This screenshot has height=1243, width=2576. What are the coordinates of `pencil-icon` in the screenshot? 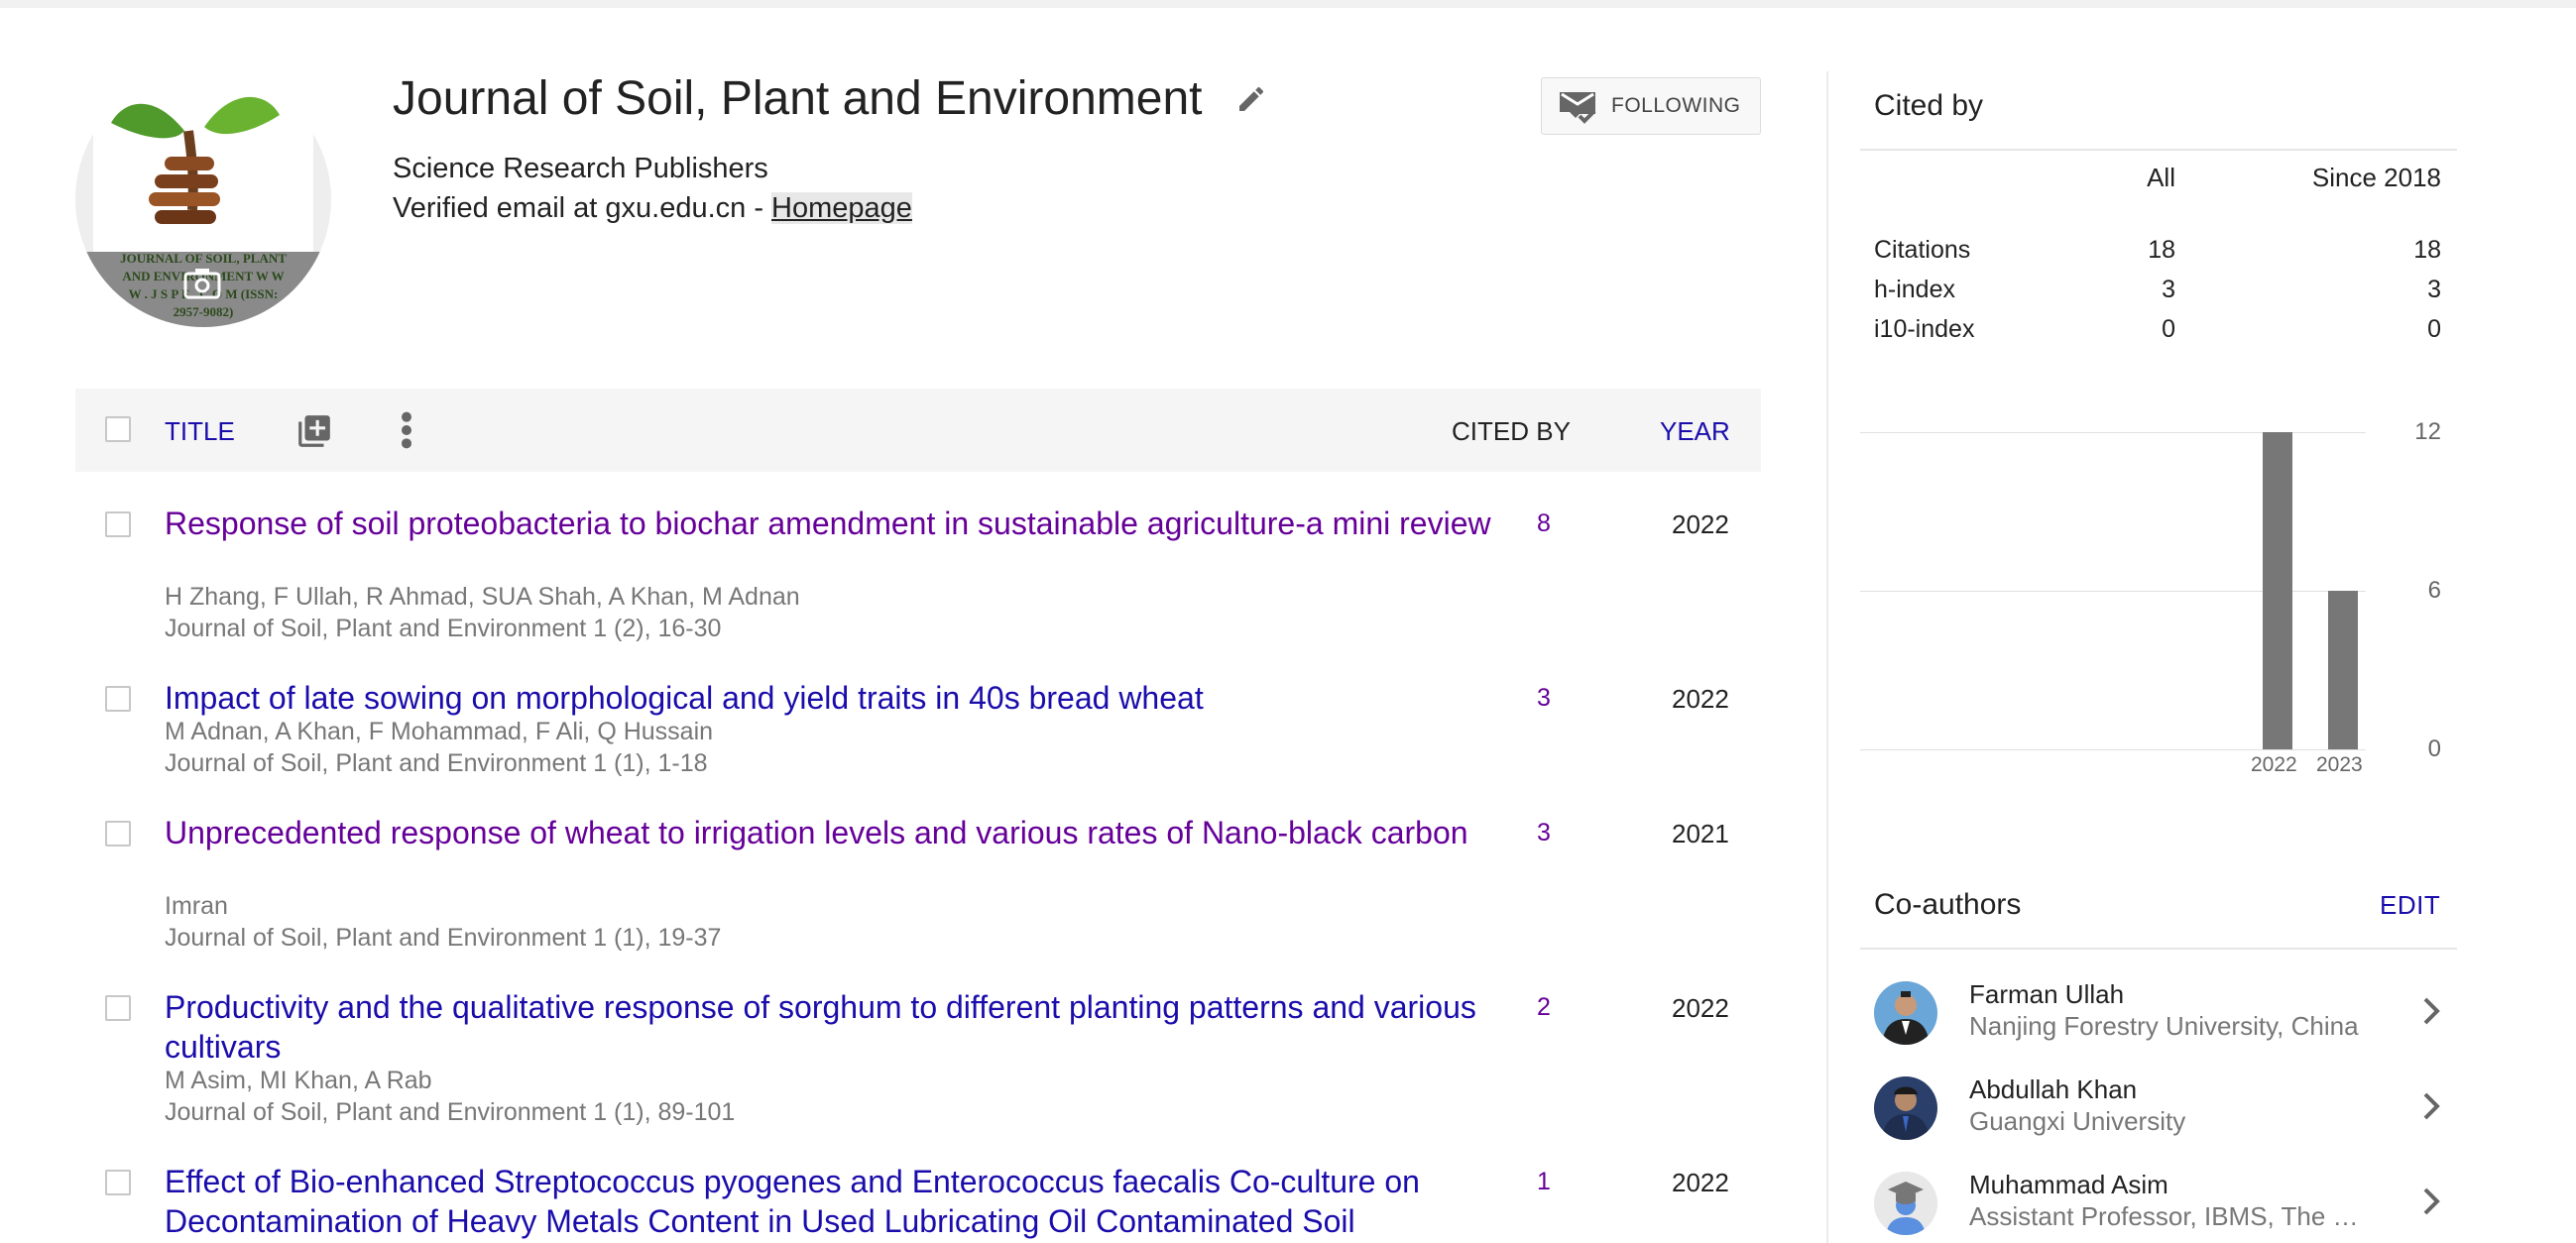 It's located at (1251, 99).